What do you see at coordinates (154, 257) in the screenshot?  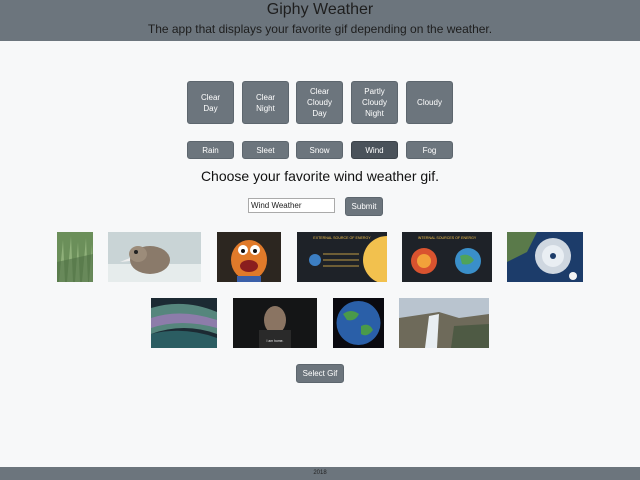 I see `gif-ice-age` at bounding box center [154, 257].